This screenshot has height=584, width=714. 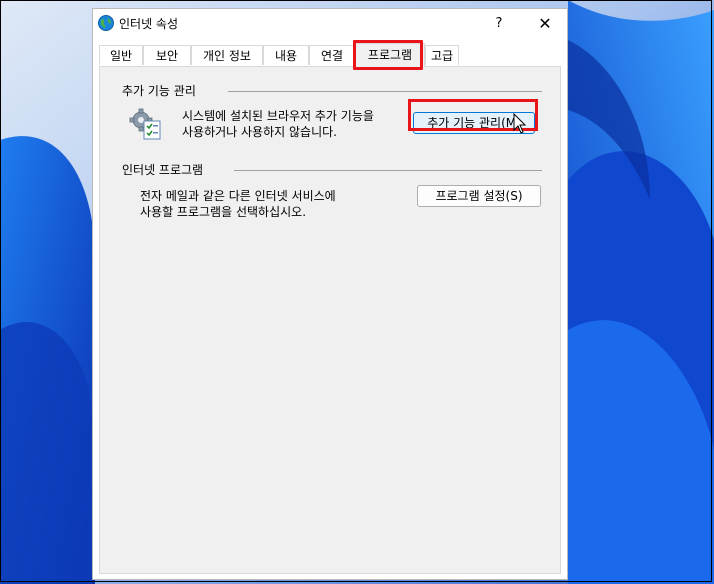 What do you see at coordinates (385, 91) in the screenshot?
I see `group-divider-addons` at bounding box center [385, 91].